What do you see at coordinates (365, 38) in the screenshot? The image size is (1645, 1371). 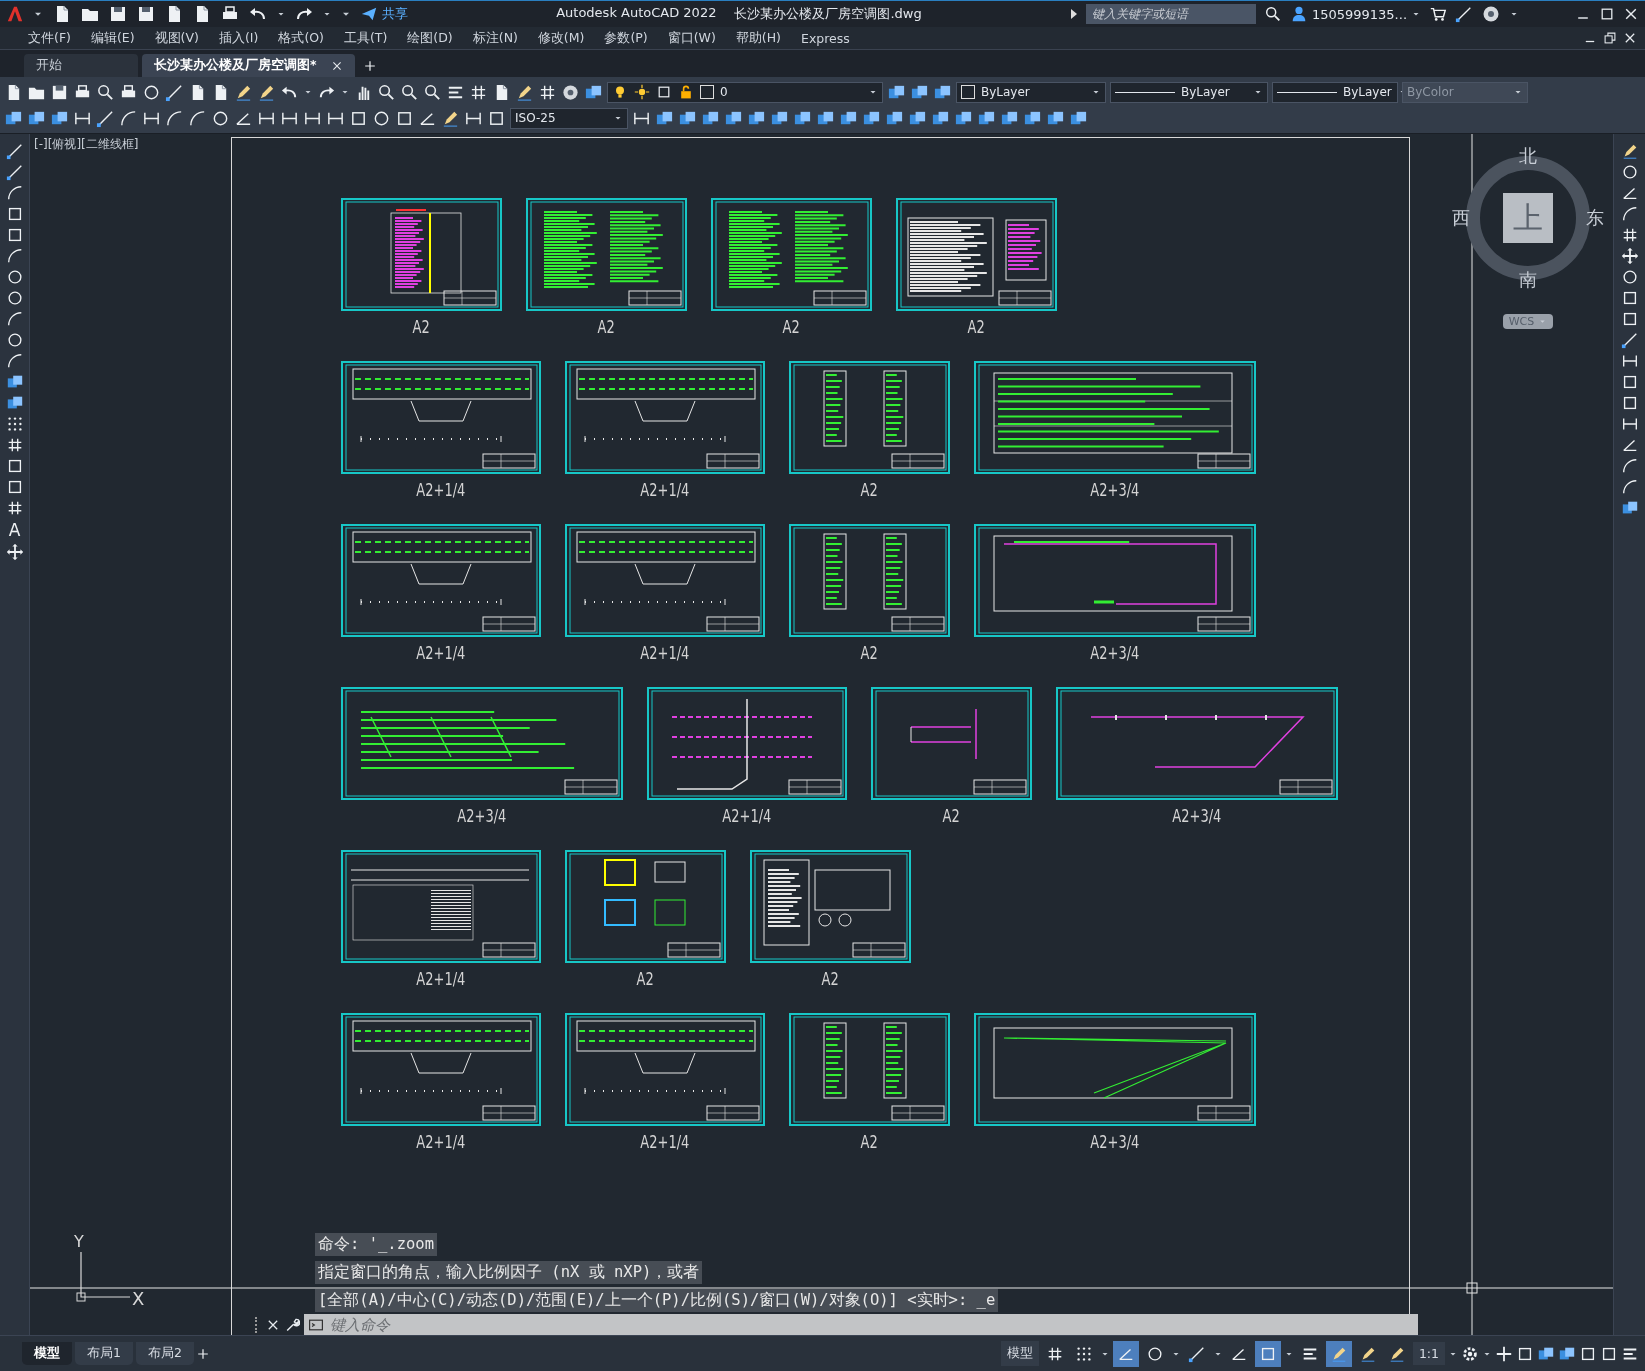 I see `menu-item: 工具(T)` at bounding box center [365, 38].